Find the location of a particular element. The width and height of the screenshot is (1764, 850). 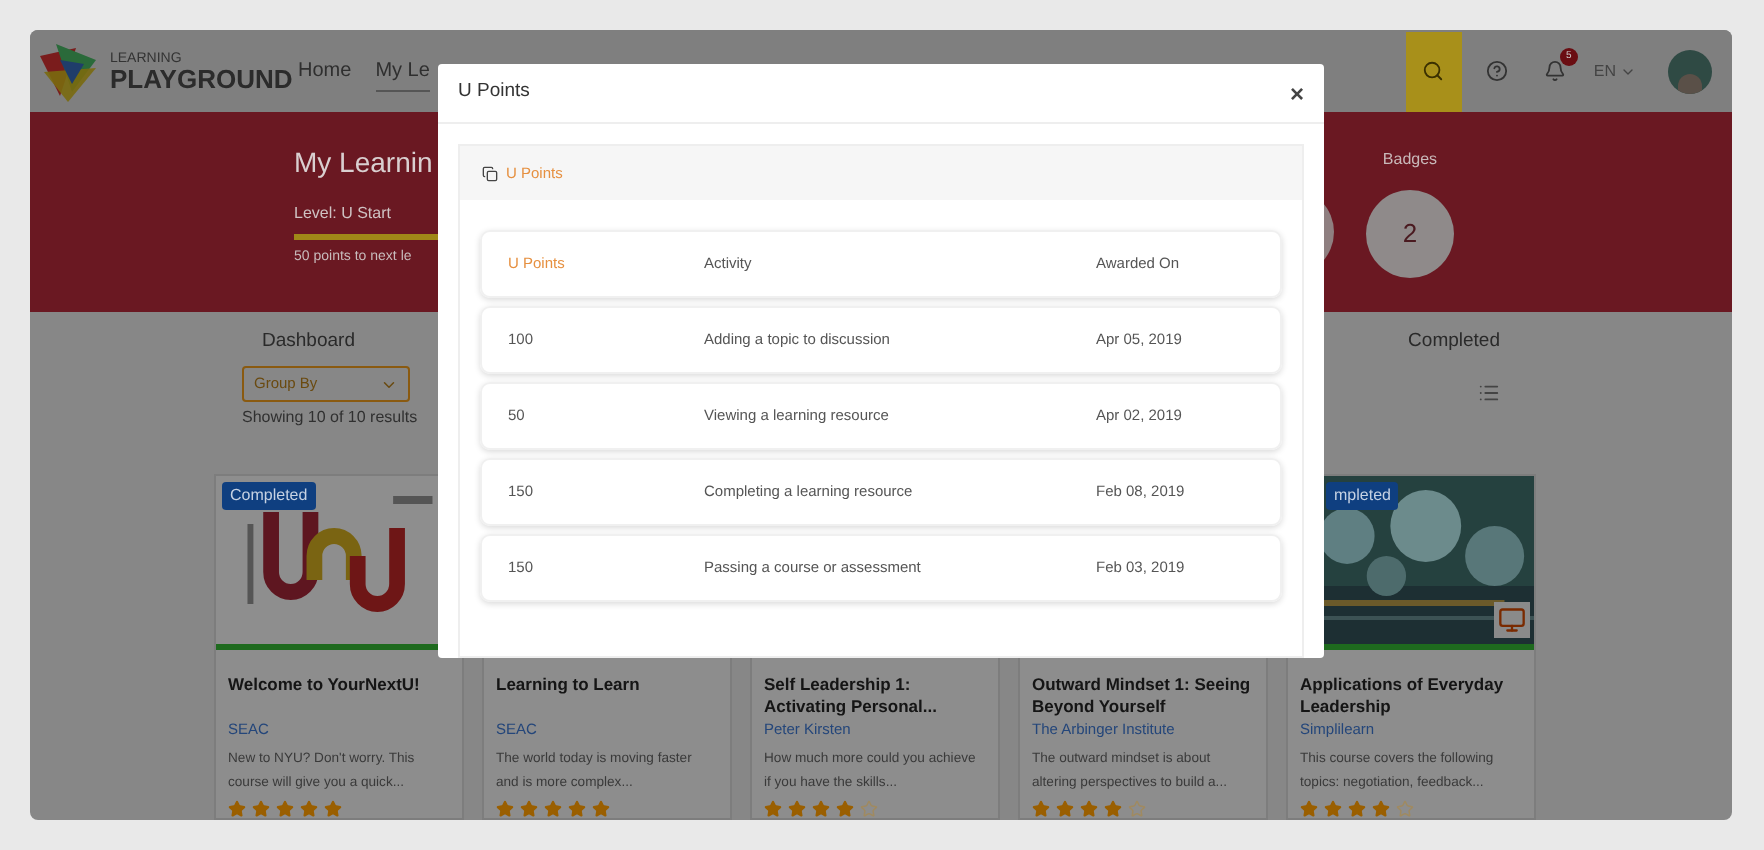

search-icon is located at coordinates (1433, 71).